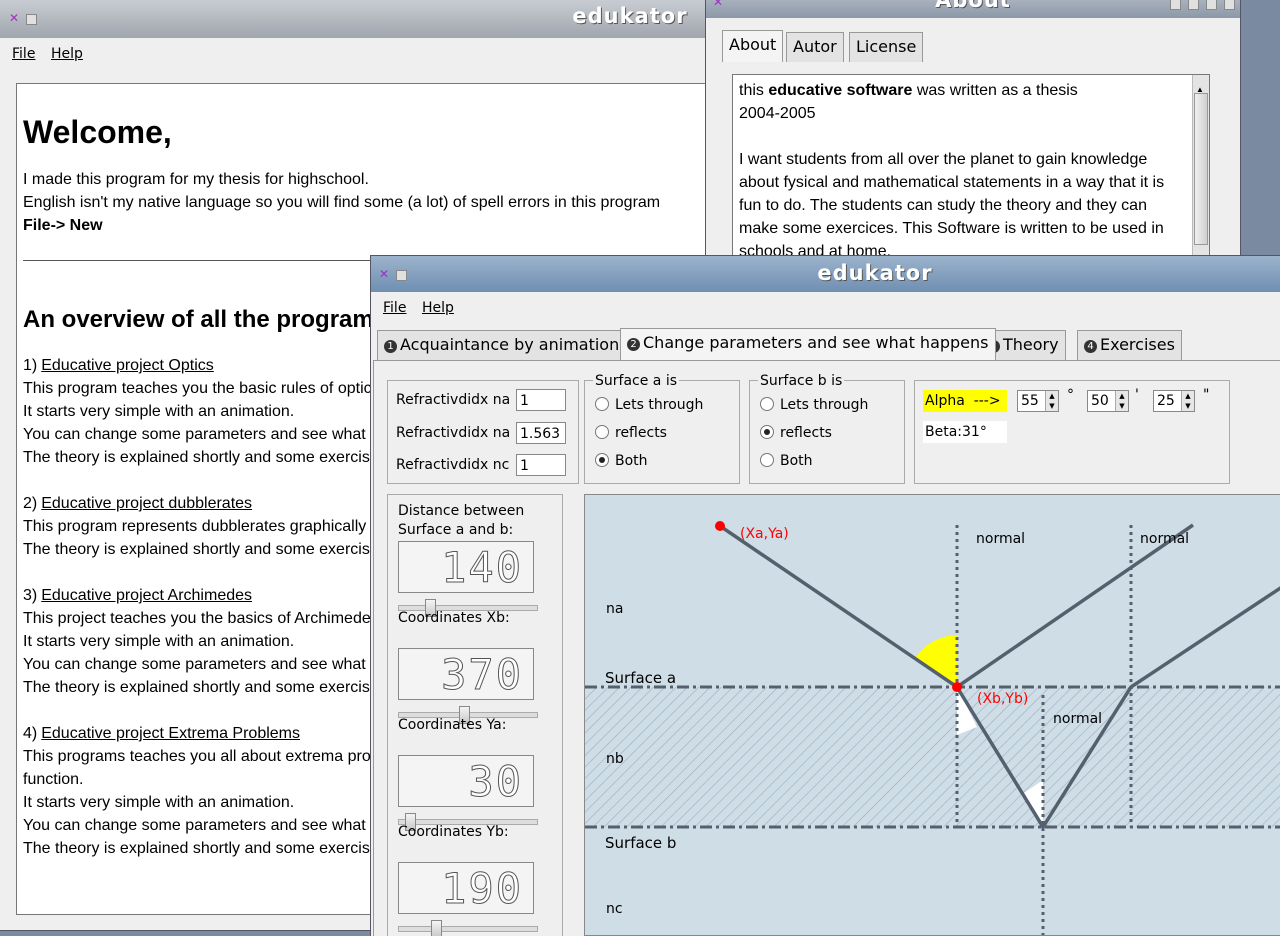 This screenshot has height=936, width=1280. Describe the element at coordinates (641, 433) in the screenshot. I see `radio-label: reflects` at that location.